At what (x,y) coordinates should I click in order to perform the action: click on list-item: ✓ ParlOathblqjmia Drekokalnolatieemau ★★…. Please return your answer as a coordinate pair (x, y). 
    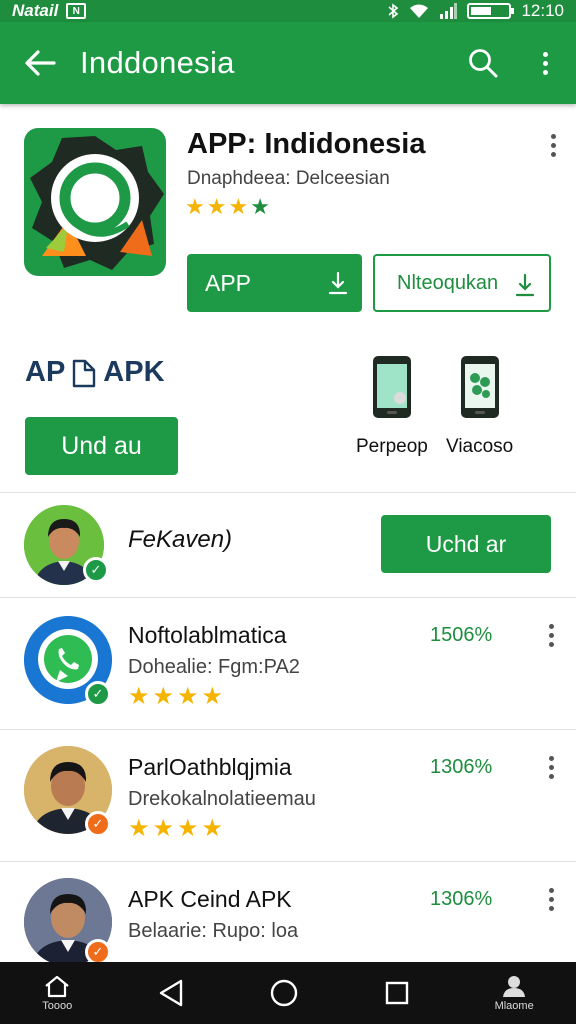
    Looking at the image, I should click on (288, 796).